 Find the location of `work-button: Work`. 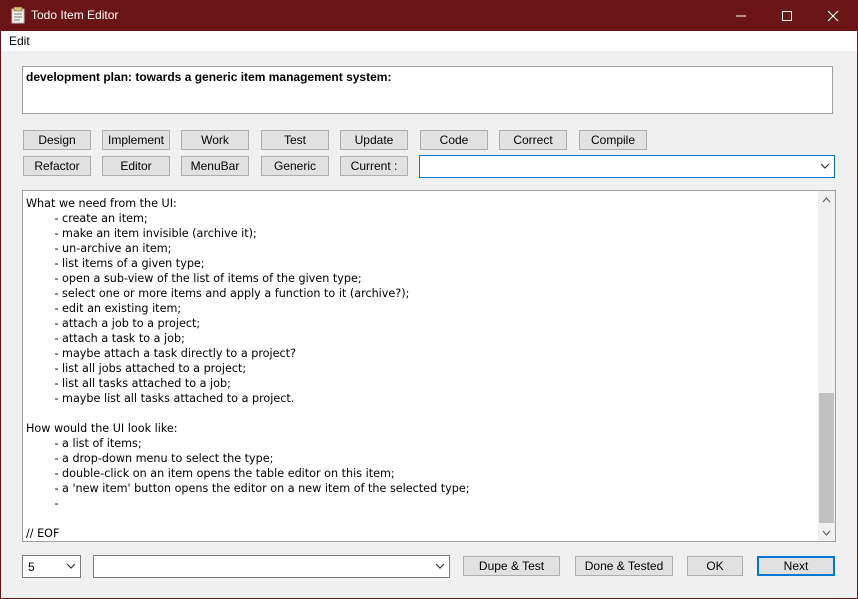

work-button: Work is located at coordinates (215, 140).